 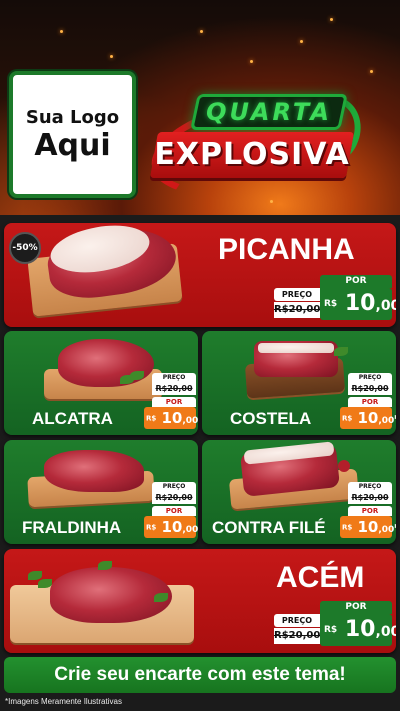 What do you see at coordinates (296, 348) in the screenshot?
I see `meat-fat-layer` at bounding box center [296, 348].